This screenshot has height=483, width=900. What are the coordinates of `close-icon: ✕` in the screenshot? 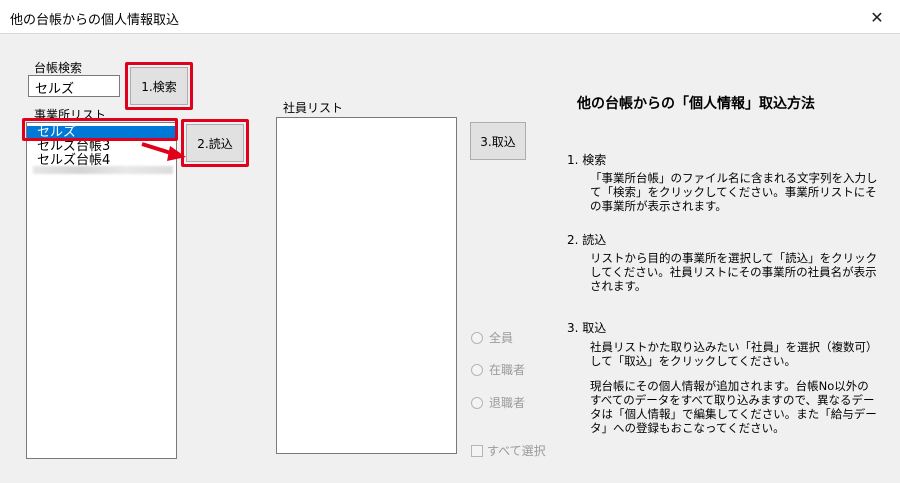 It's located at (877, 17).